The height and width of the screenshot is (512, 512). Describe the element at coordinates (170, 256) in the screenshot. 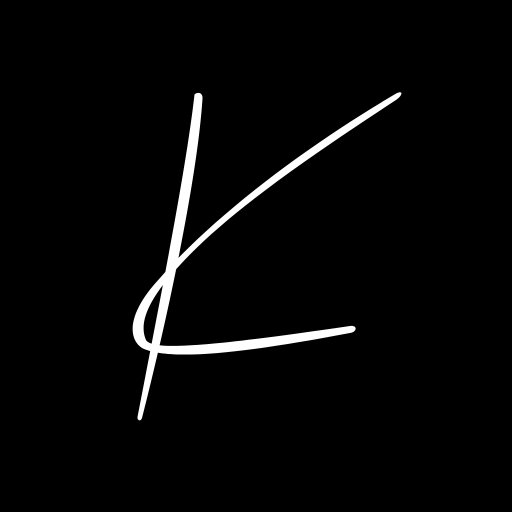

I see `monogram-stem-stroke` at that location.